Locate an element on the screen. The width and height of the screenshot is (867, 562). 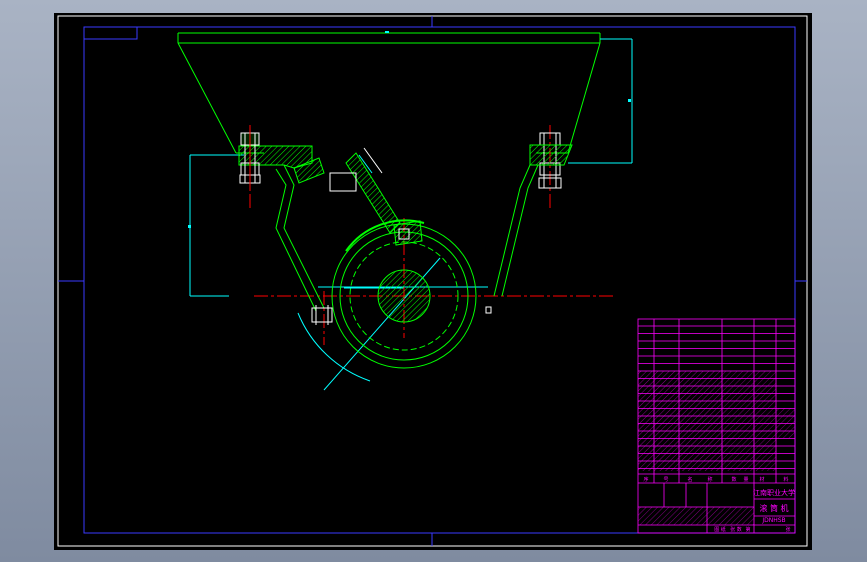
footer-label: 张 is located at coordinates (787, 529).